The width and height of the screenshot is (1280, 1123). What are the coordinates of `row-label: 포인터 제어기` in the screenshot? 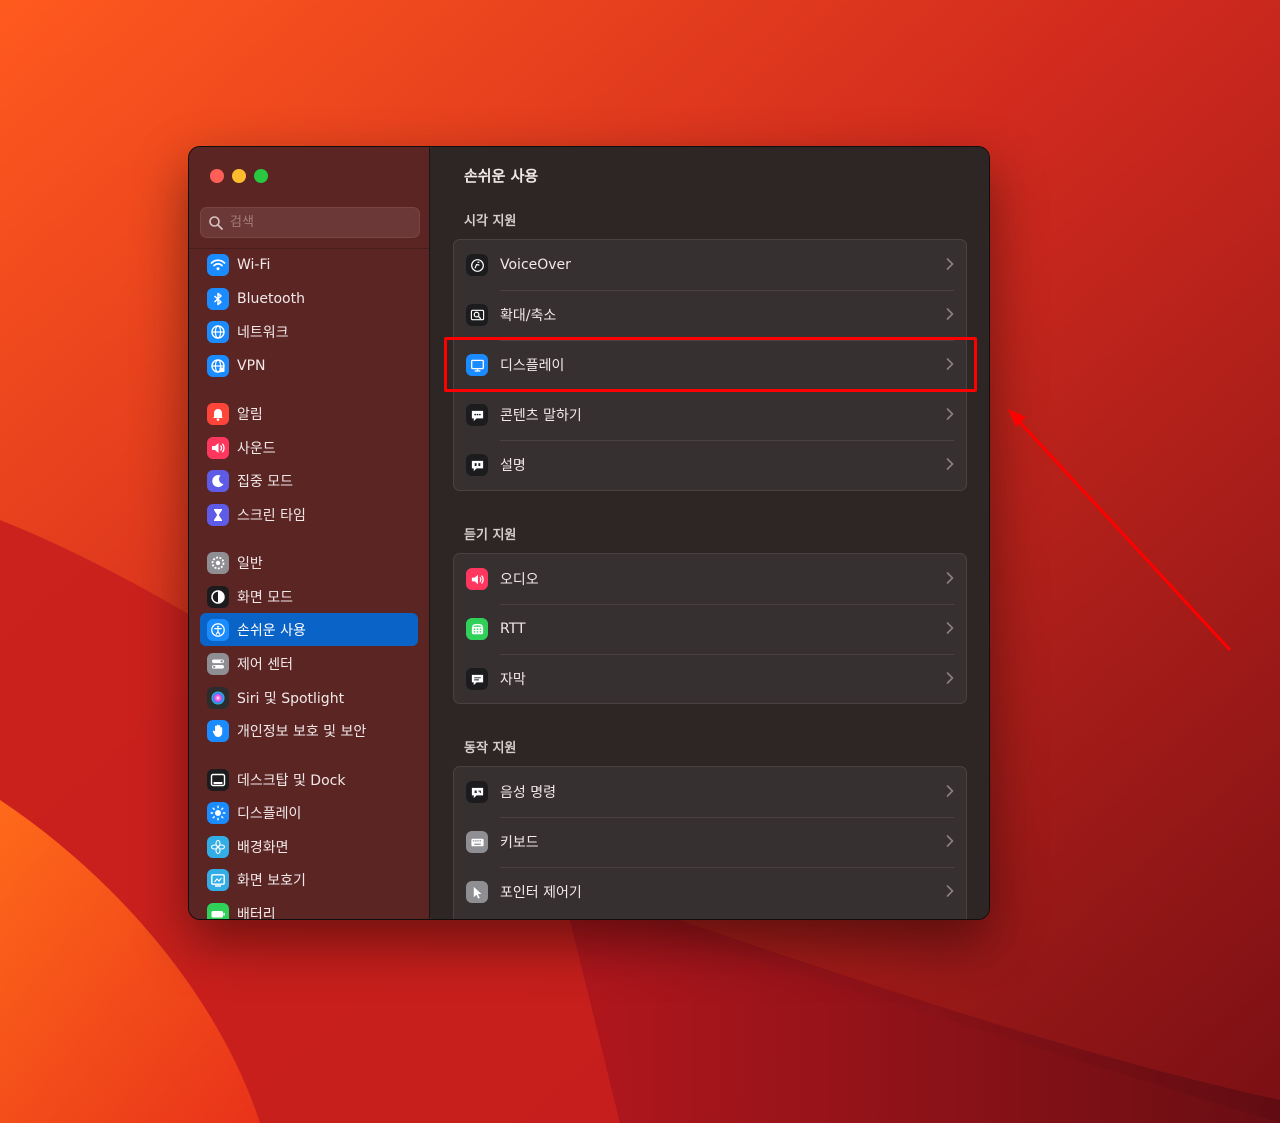 It's located at (541, 893).